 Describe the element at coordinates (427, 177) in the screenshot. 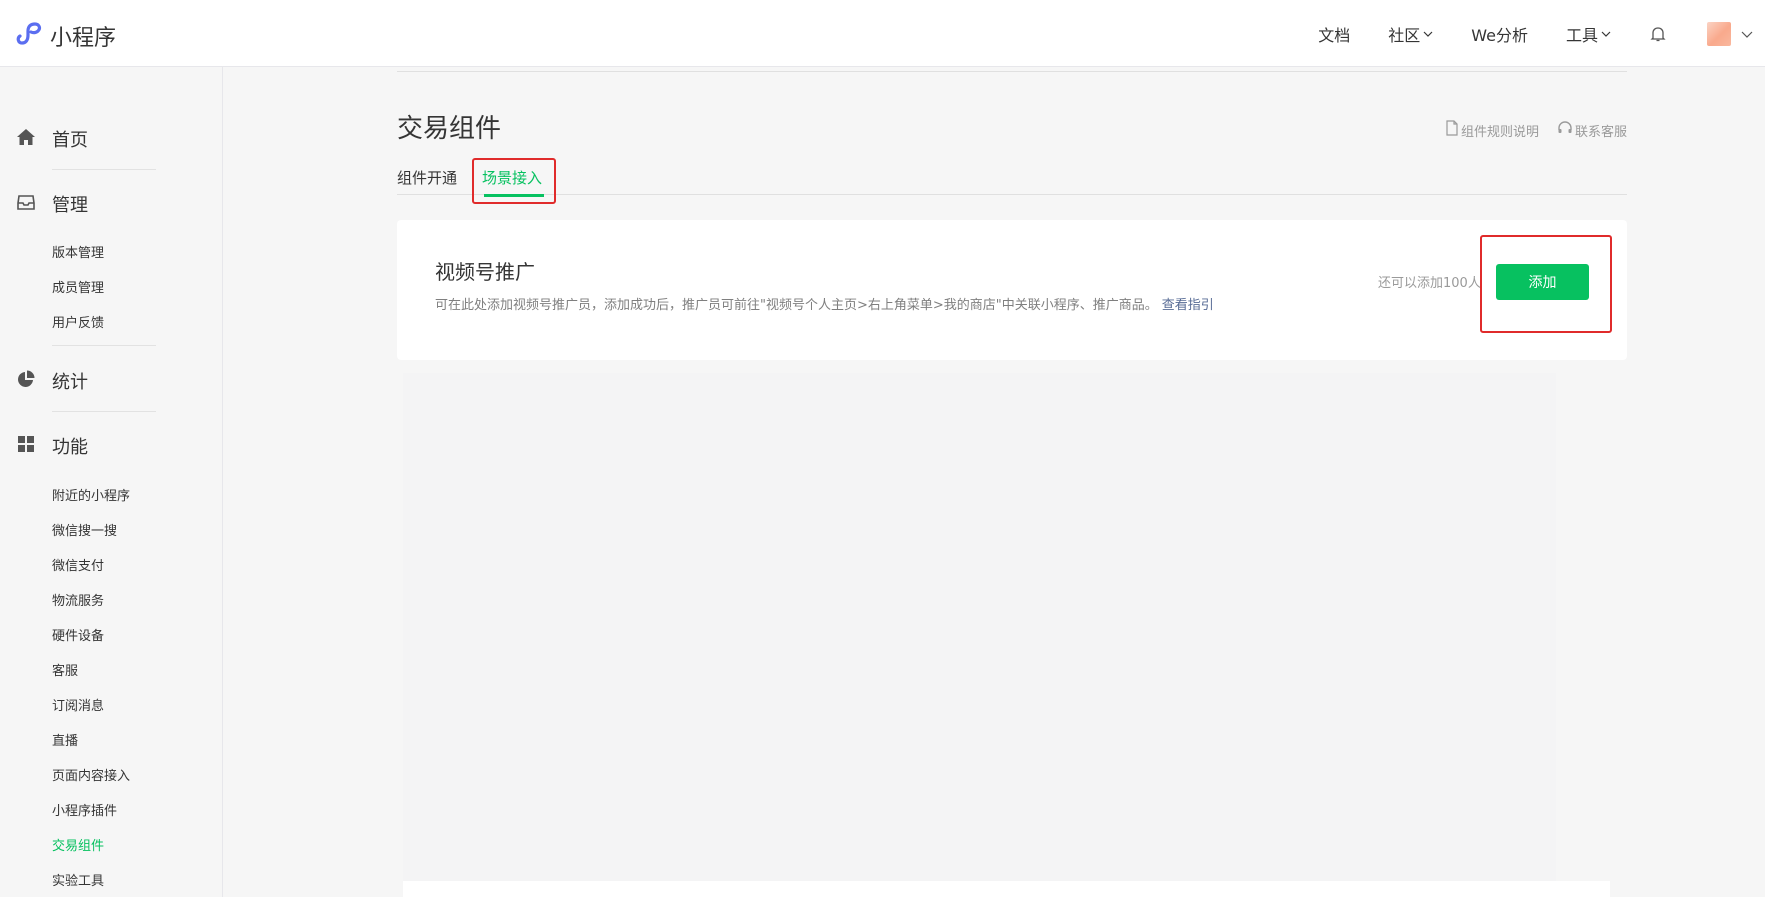

I see `tab-component-activation: 组件开通` at that location.